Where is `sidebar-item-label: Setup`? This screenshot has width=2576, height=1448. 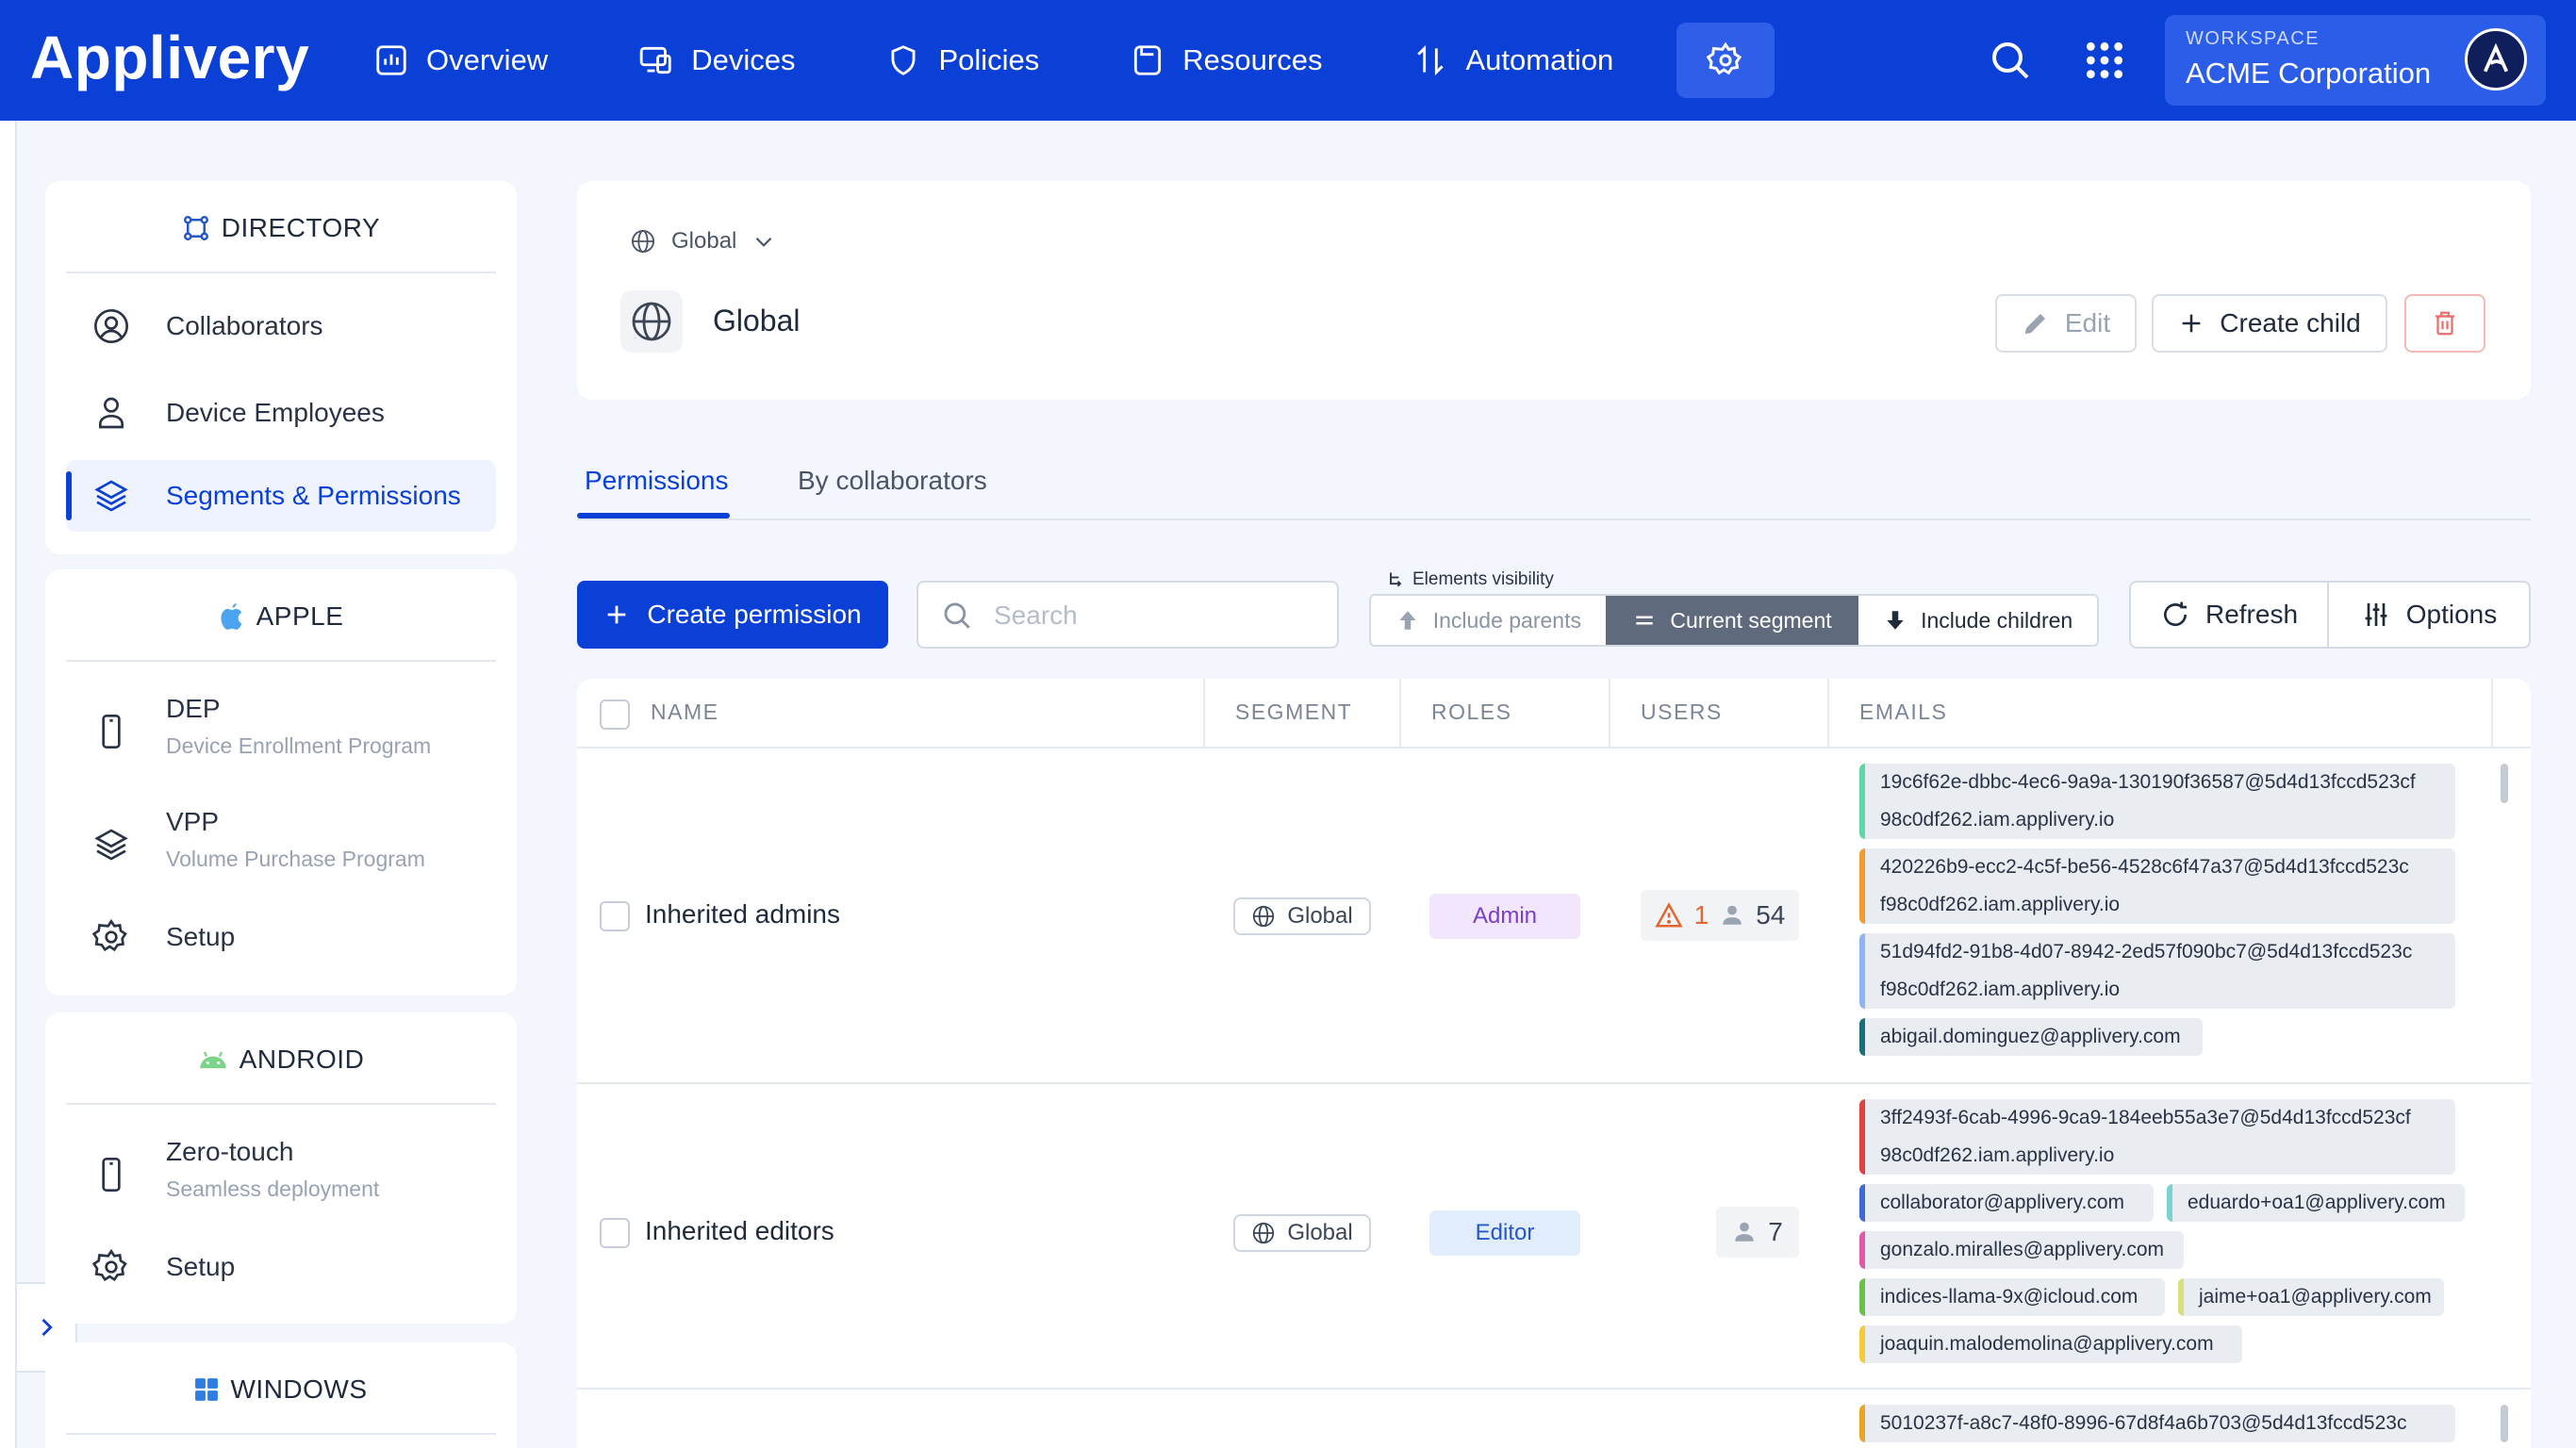 sidebar-item-label: Setup is located at coordinates (200, 937).